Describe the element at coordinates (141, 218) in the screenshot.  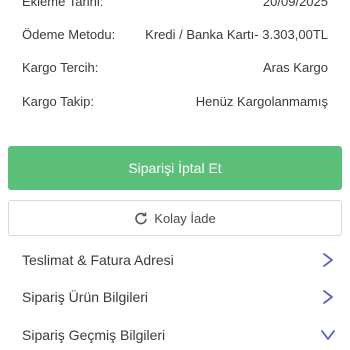
I see `refresh-icon` at that location.